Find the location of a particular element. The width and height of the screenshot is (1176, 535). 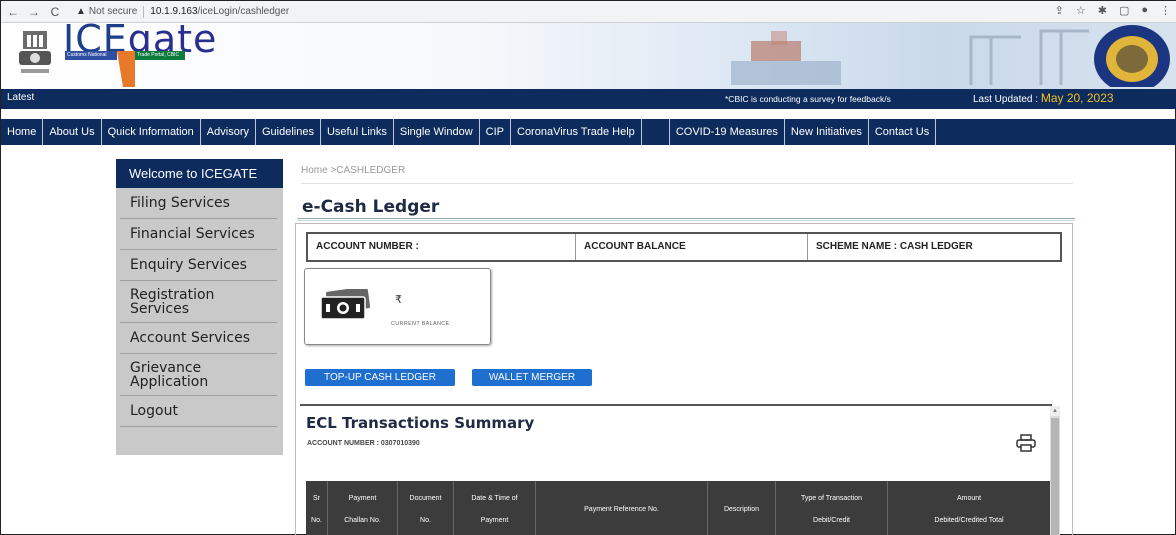

sidebar-item-grievance-application: Grievance Application is located at coordinates (198, 375).